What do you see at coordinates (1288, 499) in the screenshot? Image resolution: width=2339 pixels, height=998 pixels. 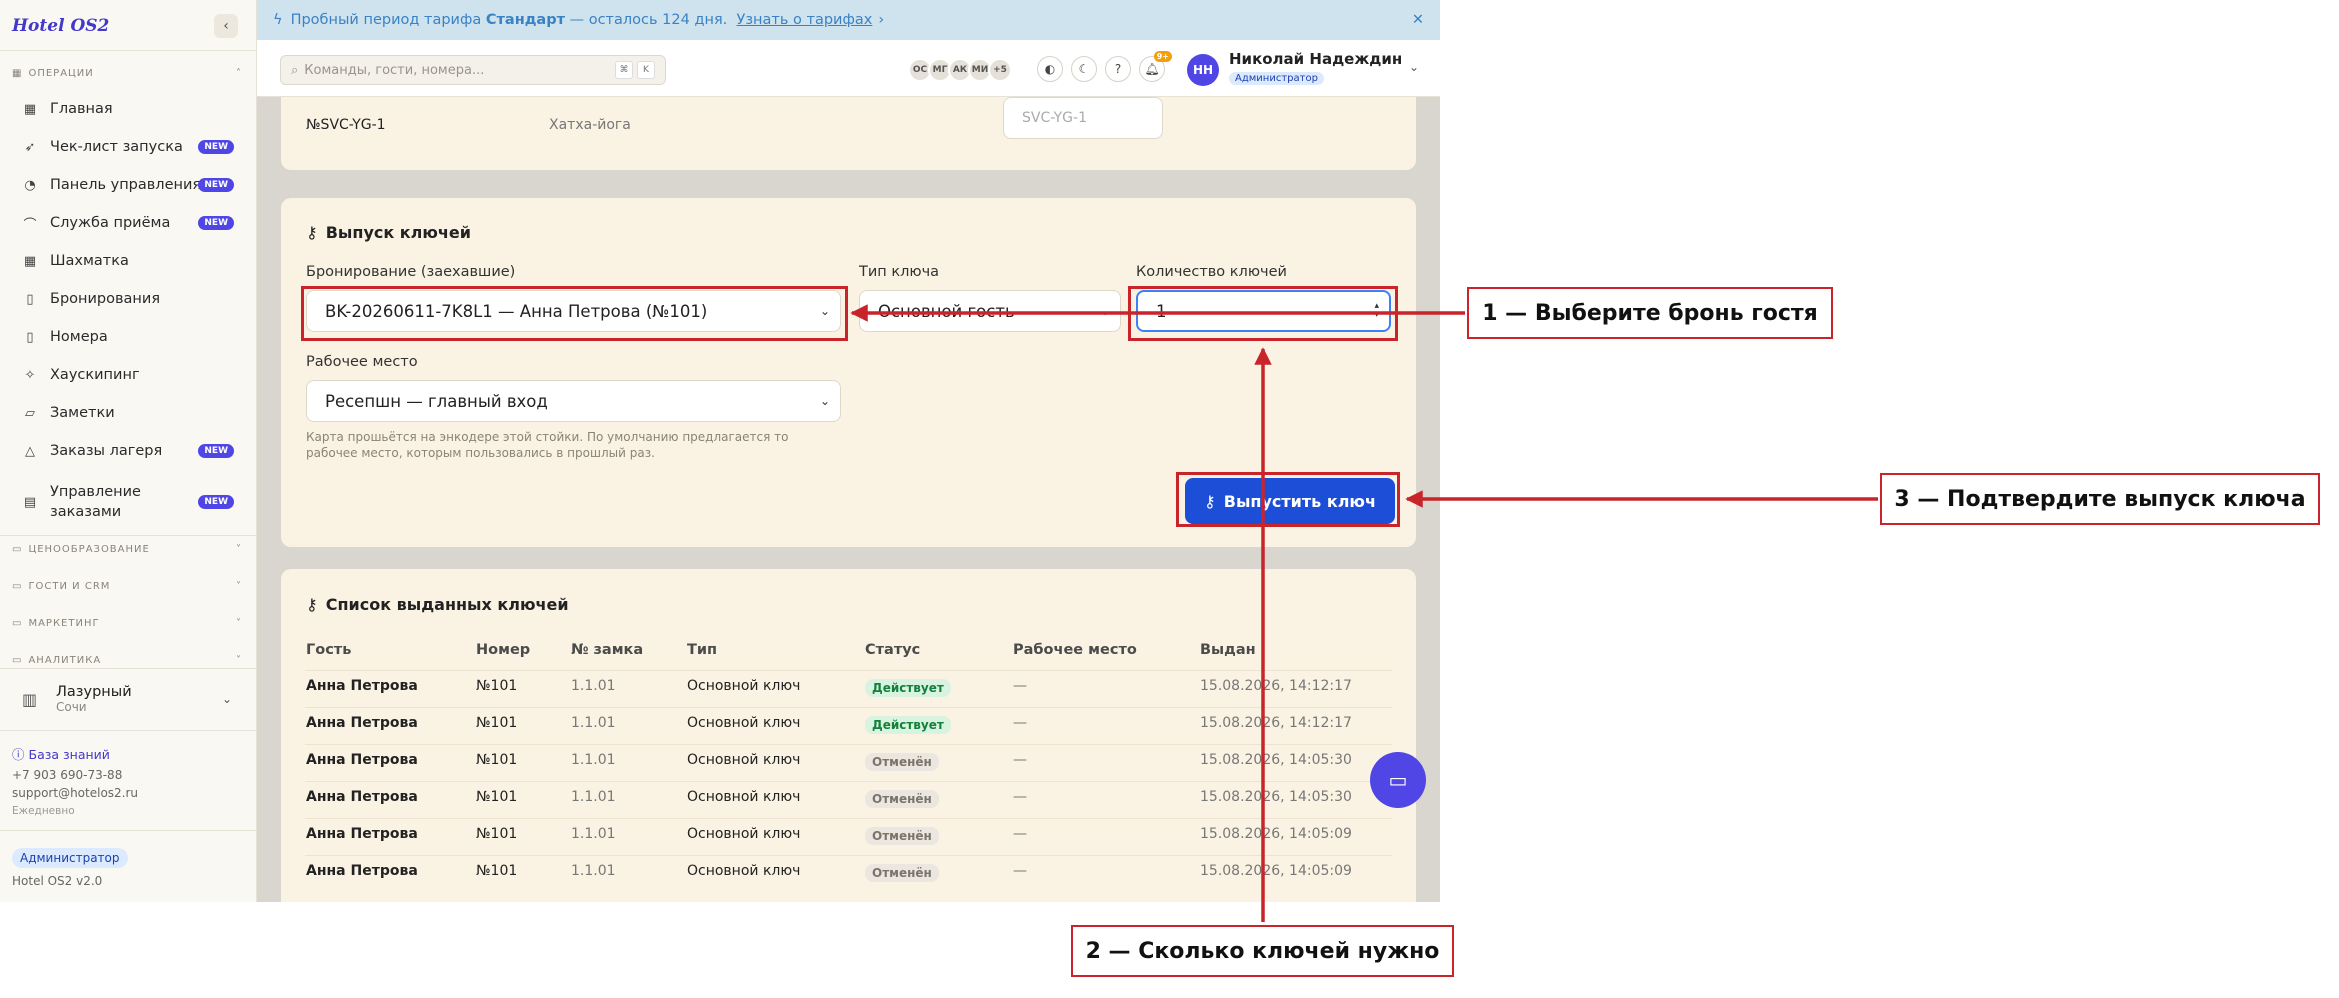 I see `highlight-issue-button` at bounding box center [1288, 499].